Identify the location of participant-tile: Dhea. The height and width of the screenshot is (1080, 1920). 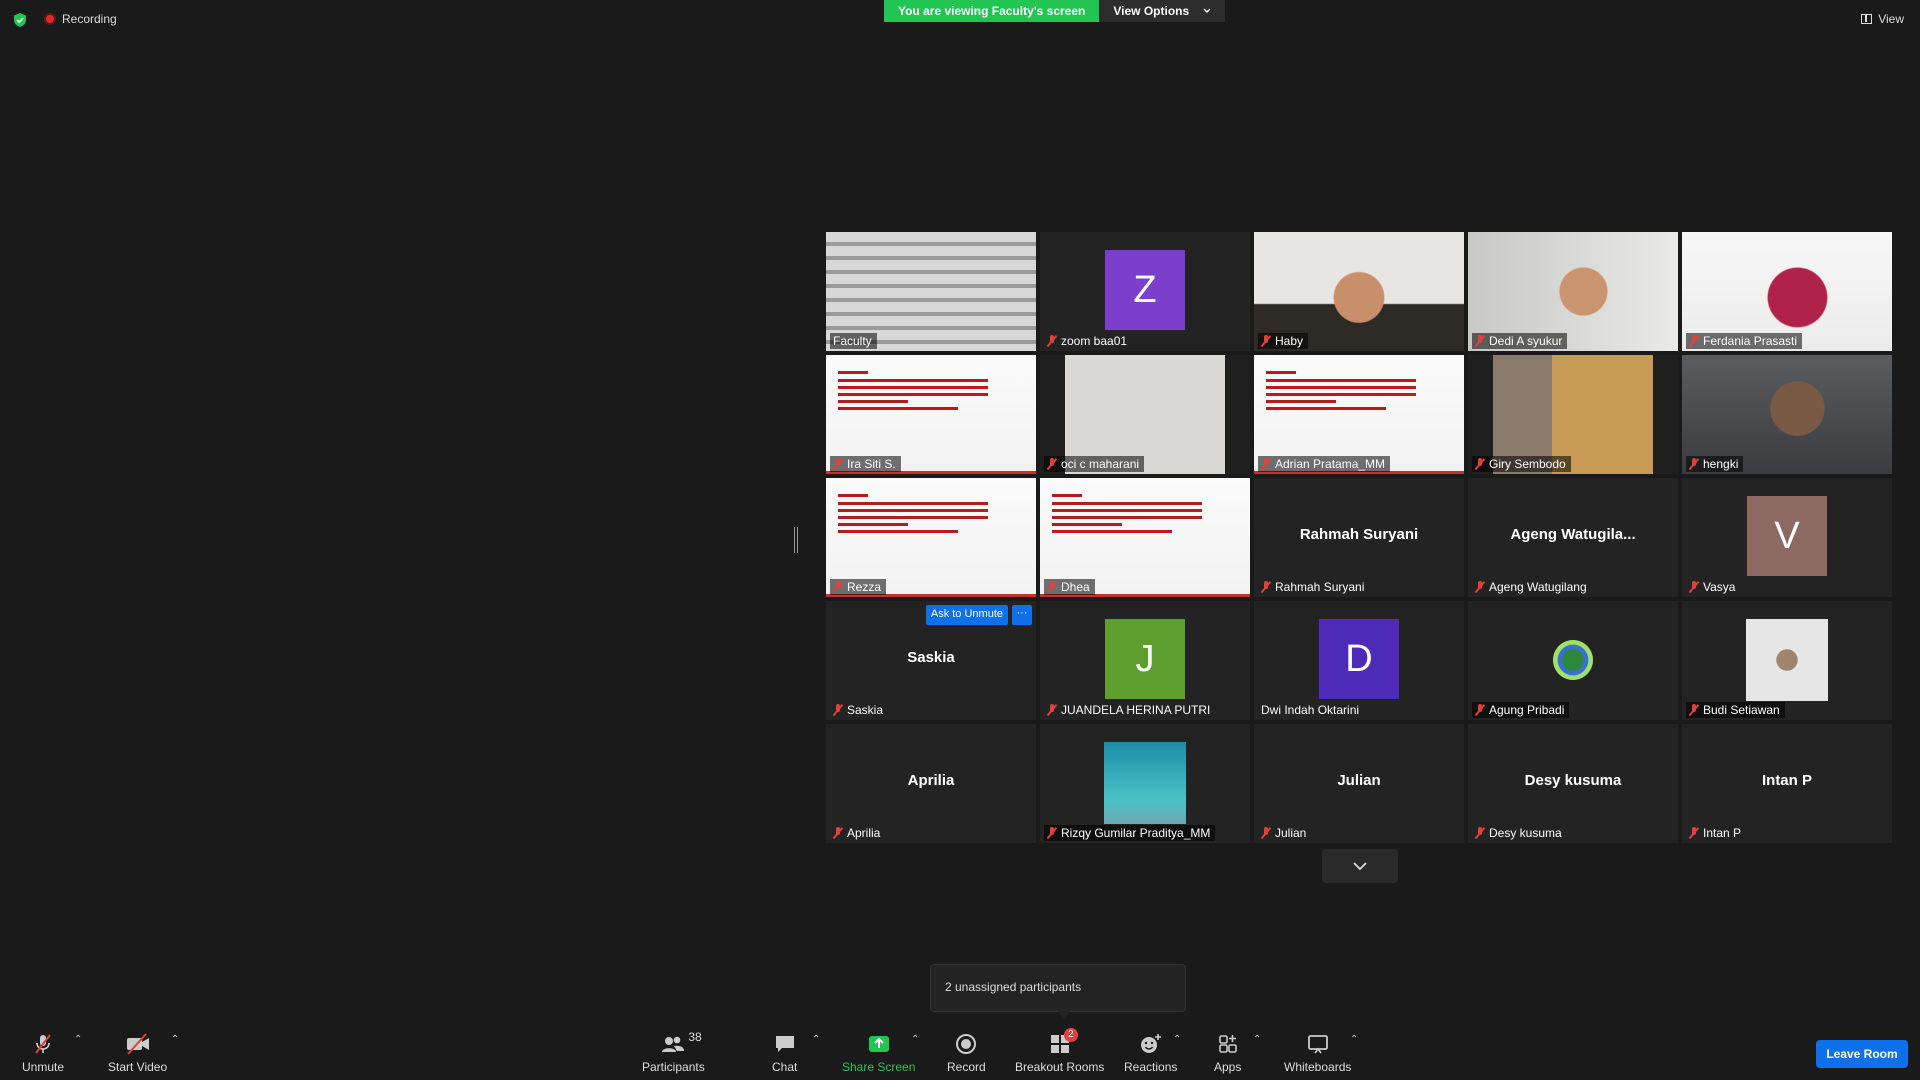
(1145, 537).